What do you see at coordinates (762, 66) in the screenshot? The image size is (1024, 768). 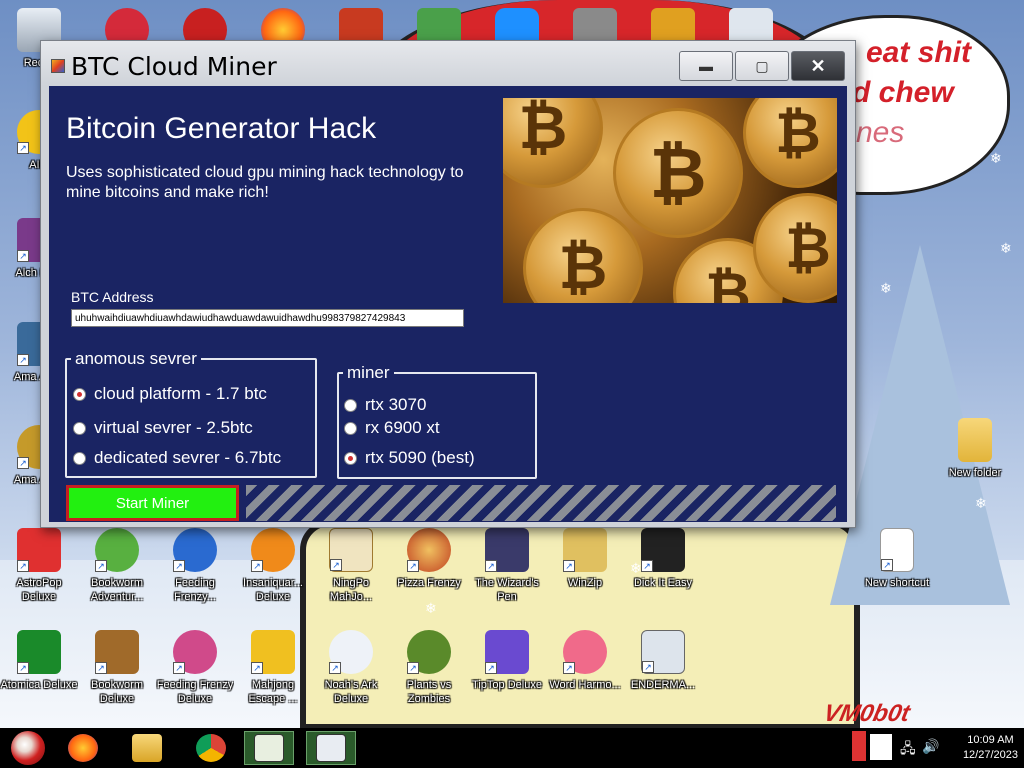 I see `maximize-button: ▢` at bounding box center [762, 66].